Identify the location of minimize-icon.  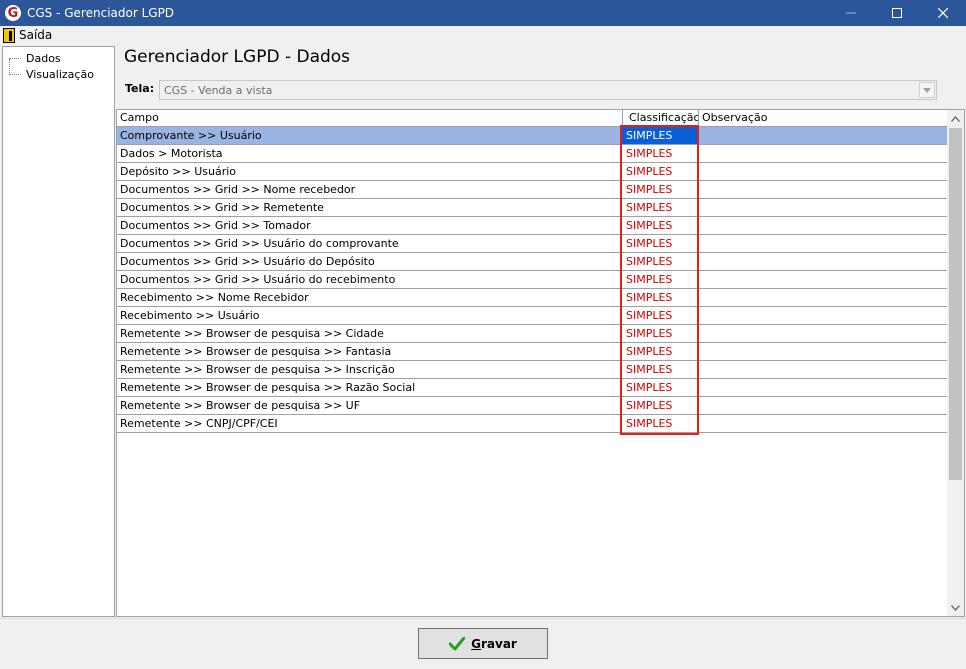
(851, 13).